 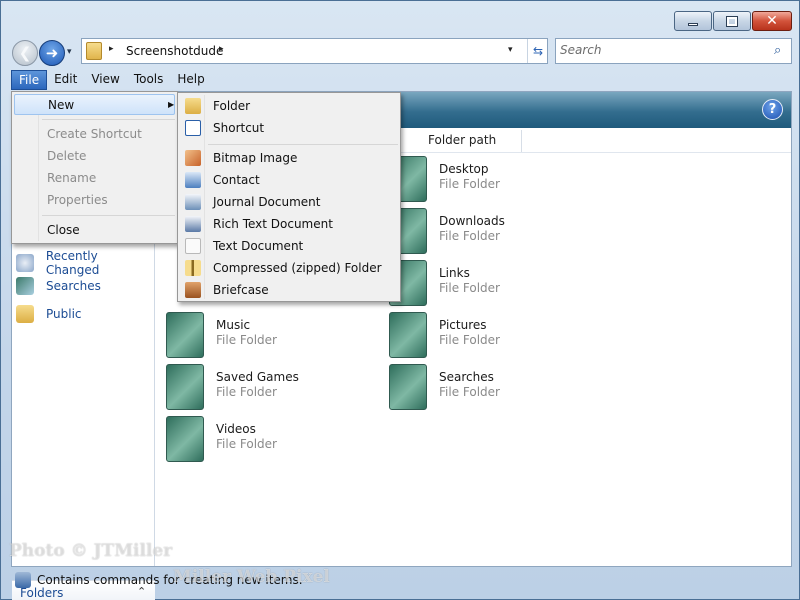 I want to click on menu-item-delete: Delete, so click(x=94, y=156).